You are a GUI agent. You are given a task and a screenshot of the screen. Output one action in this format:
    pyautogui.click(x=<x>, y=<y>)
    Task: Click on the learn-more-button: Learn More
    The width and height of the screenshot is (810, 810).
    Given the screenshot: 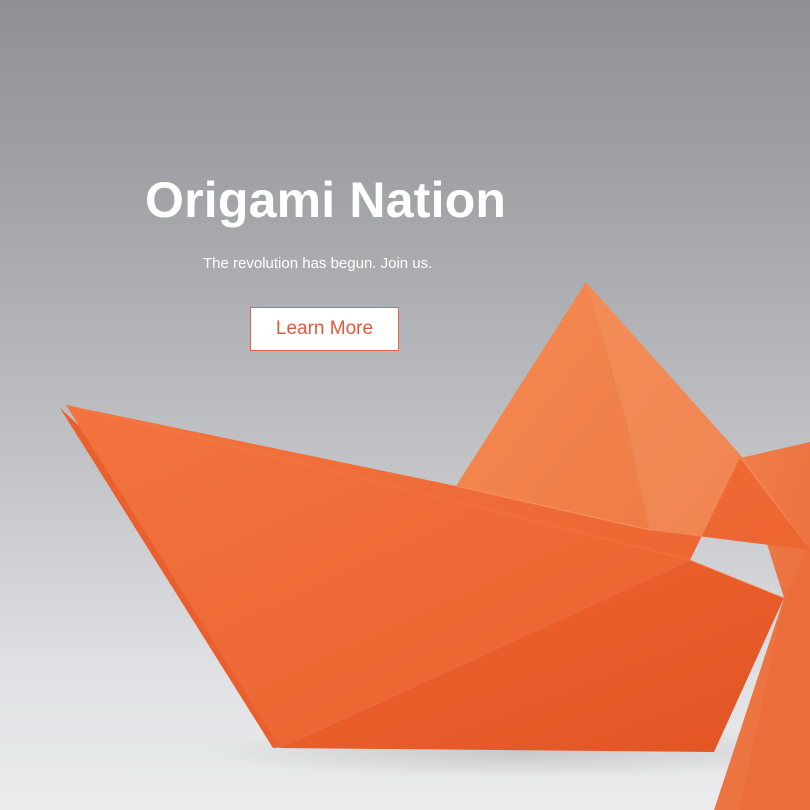 What is the action you would take?
    pyautogui.click(x=324, y=329)
    